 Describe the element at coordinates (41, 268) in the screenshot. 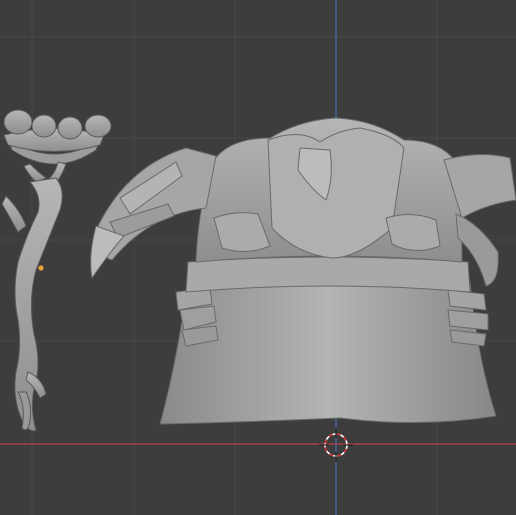

I see `staff-origin` at that location.